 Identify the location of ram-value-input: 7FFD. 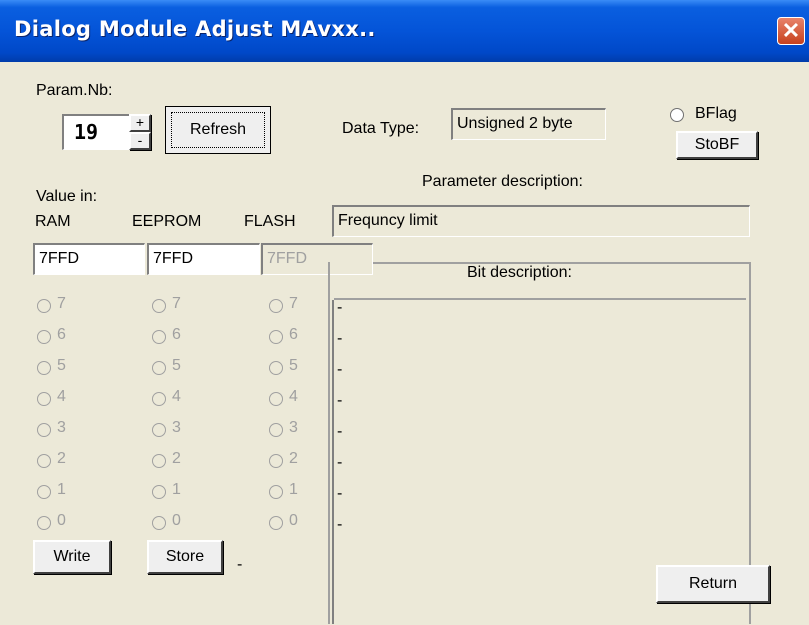
(89, 259).